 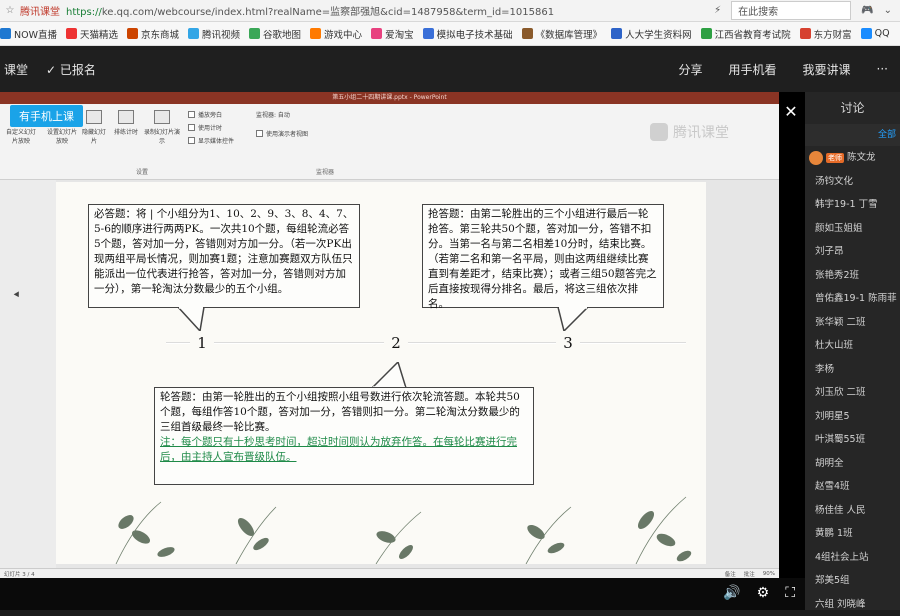 What do you see at coordinates (160, 34) in the screenshot?
I see `bookmark-label: 京东商城` at bounding box center [160, 34].